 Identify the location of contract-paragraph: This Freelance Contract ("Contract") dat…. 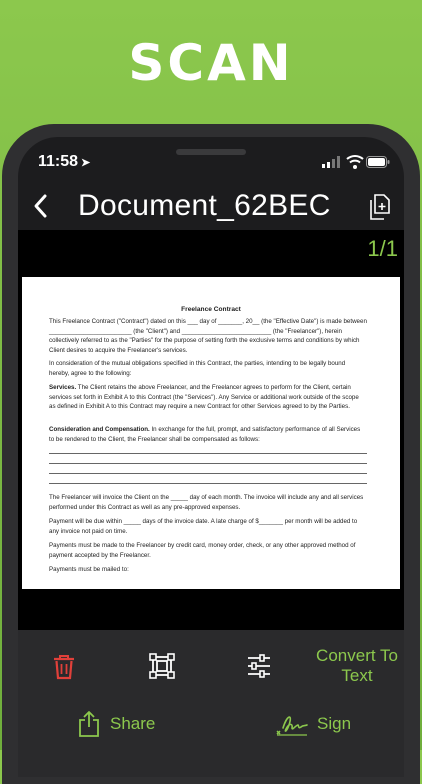
(208, 336).